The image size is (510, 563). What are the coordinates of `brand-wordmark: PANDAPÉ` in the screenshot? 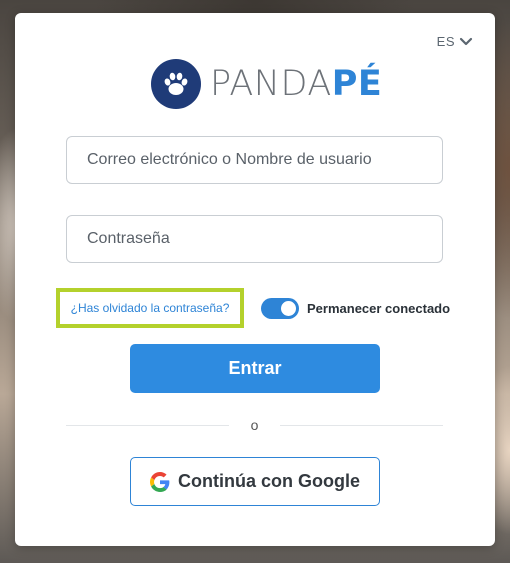 It's located at (296, 84).